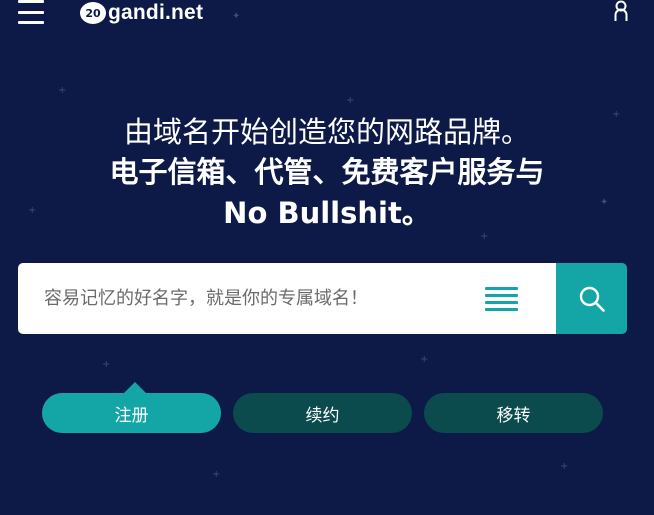 Image resolution: width=654 pixels, height=515 pixels. I want to click on gandi-logo: 20 gandi.net, so click(141, 13).